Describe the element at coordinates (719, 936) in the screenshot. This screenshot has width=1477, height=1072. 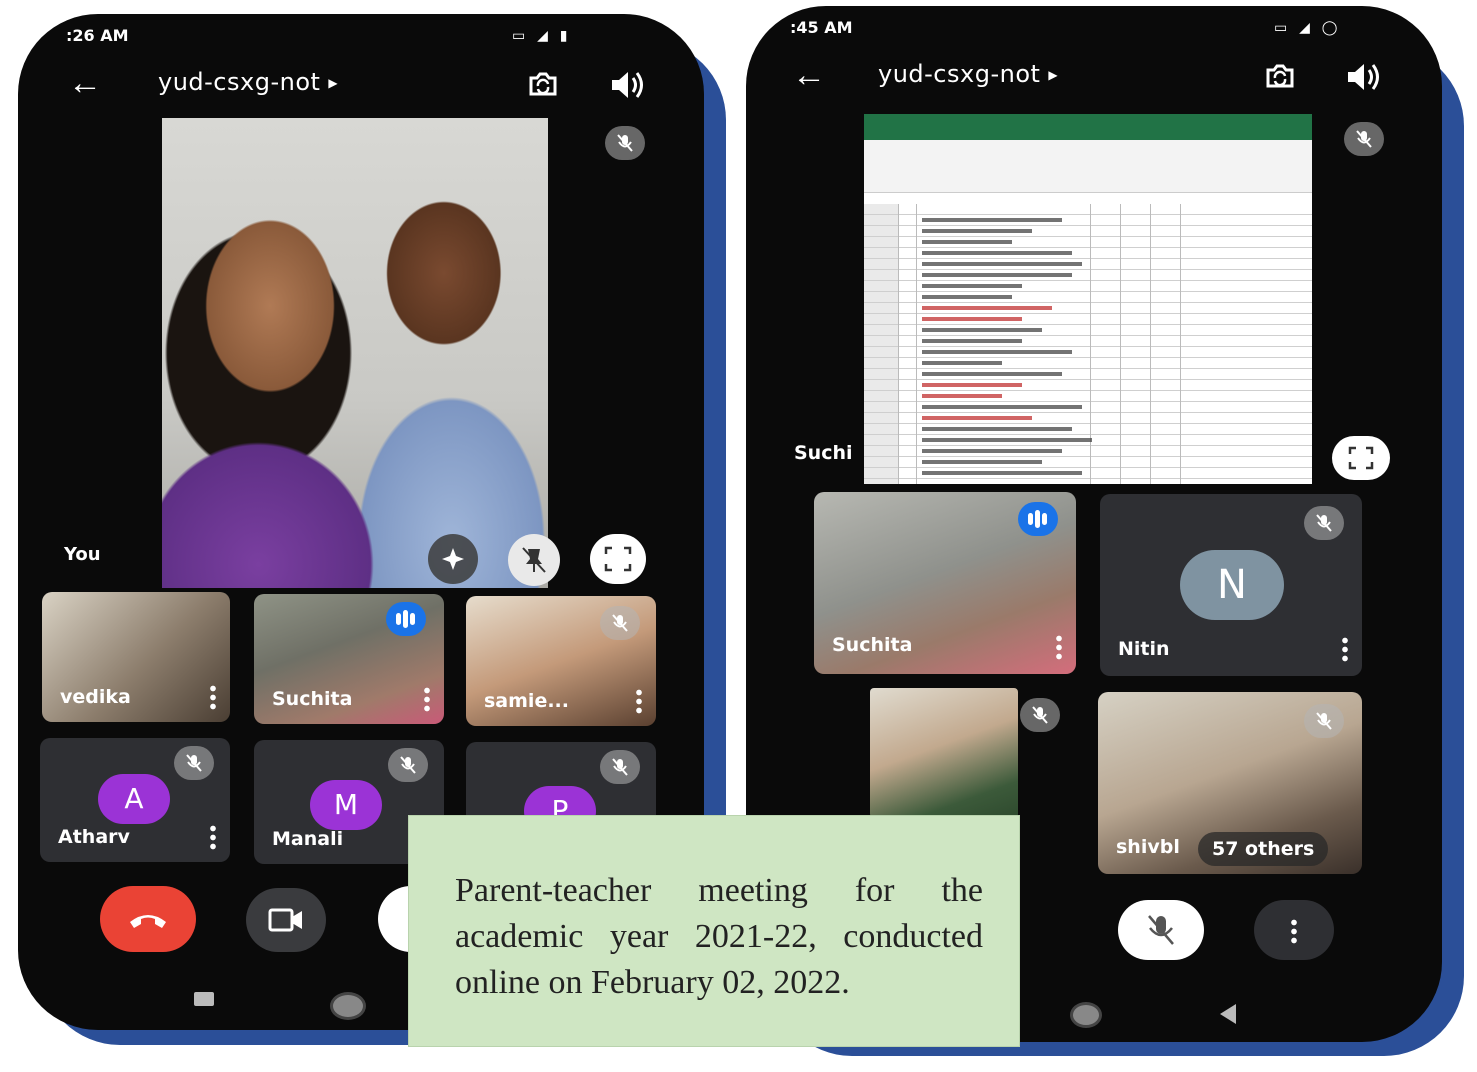
I see `caption-line: academic year 2021-22, conducted` at that location.